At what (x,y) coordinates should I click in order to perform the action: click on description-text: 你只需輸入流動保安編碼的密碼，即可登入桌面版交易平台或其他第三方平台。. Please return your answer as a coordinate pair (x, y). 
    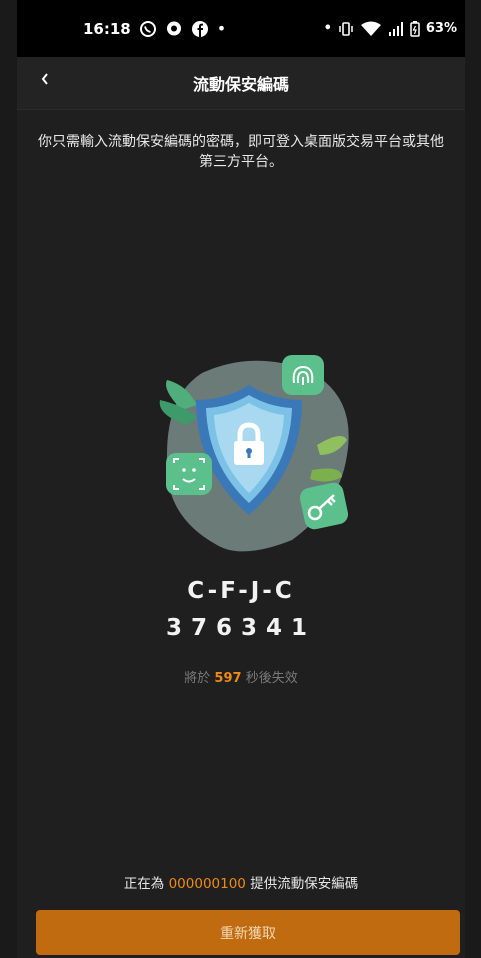
    Looking at the image, I should click on (241, 152).